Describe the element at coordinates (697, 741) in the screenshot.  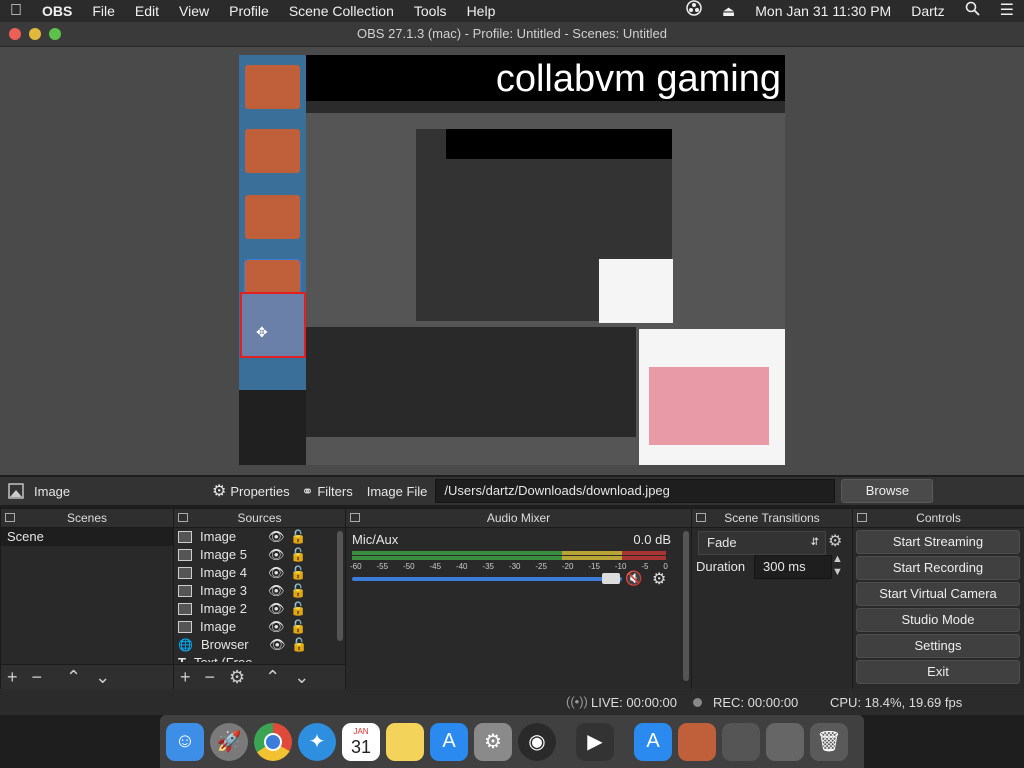
I see `downloads-image-icon` at that location.